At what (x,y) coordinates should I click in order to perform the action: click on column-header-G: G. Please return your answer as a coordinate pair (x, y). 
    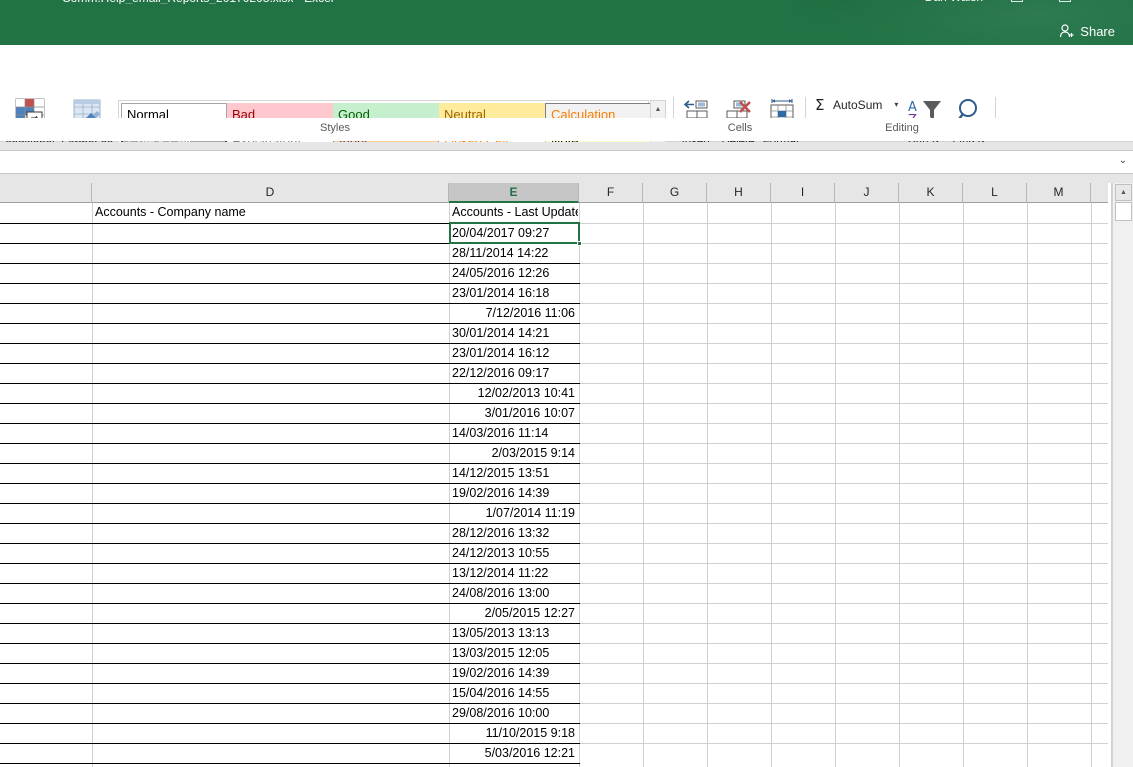
    Looking at the image, I should click on (675, 193).